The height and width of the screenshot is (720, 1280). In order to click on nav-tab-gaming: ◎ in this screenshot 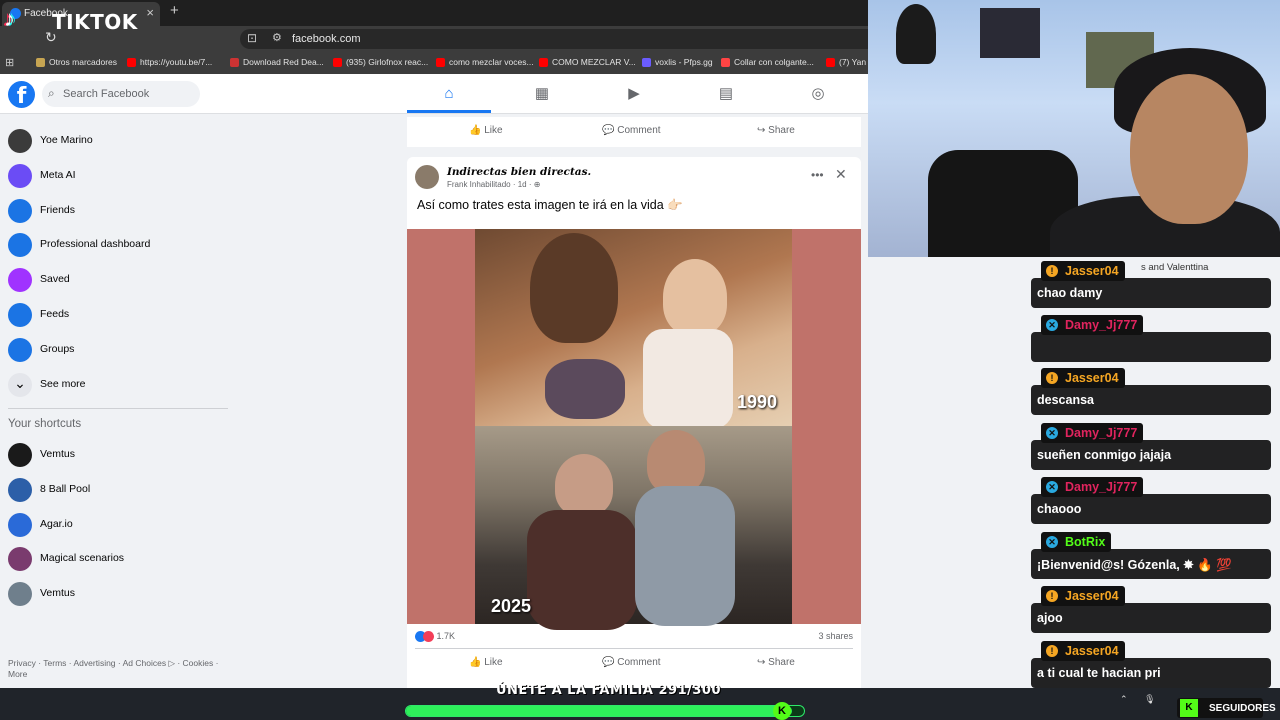, I will do `click(818, 93)`.